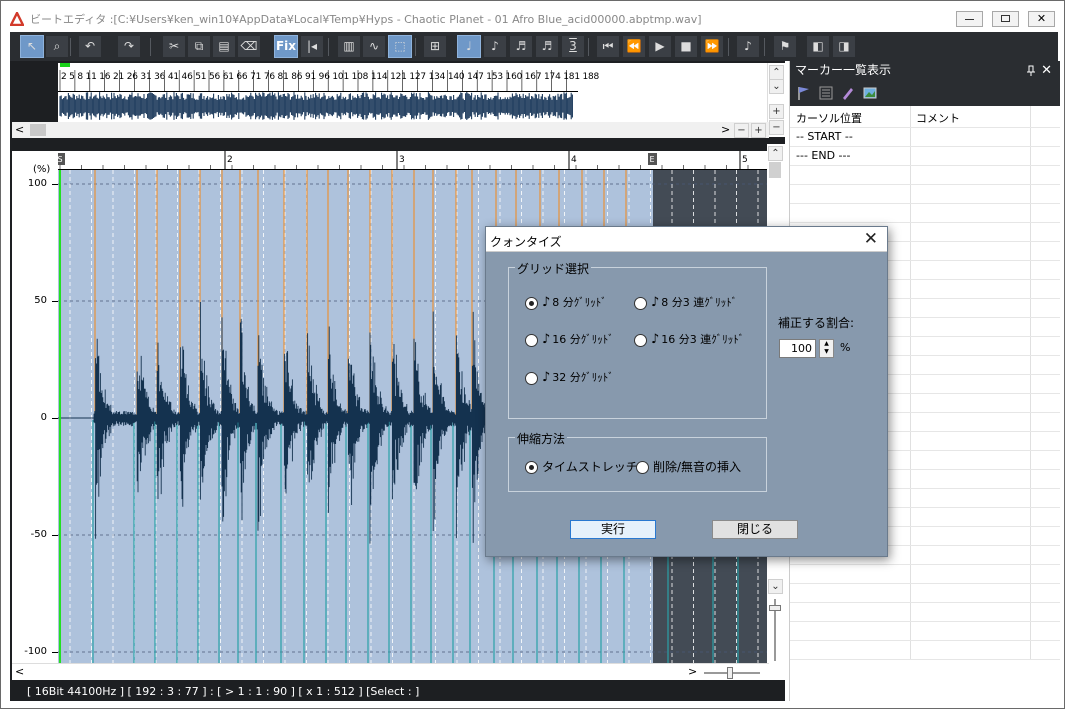 The image size is (1065, 709). Describe the element at coordinates (925, 156) in the screenshot. I see `marker-row: --- END ---` at that location.